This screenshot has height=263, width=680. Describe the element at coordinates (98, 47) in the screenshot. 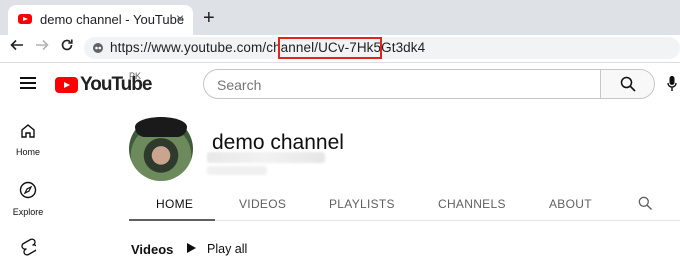

I see `site-info-icon` at that location.